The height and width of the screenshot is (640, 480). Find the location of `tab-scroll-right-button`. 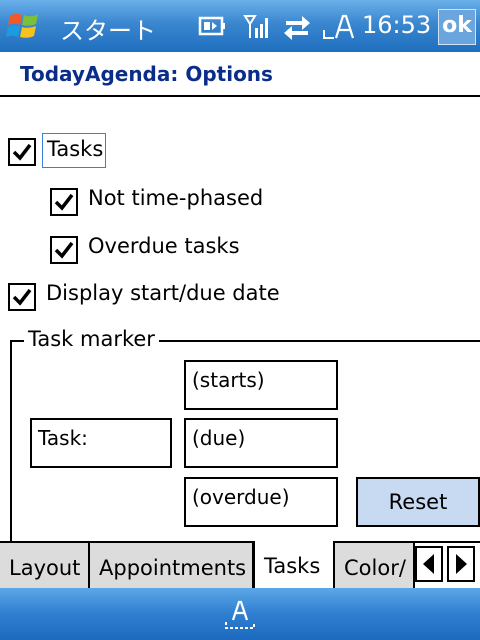

tab-scroll-right-button is located at coordinates (461, 564).